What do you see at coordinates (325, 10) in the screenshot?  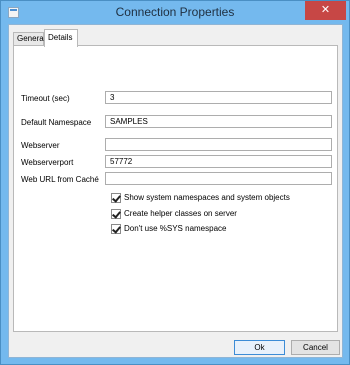 I see `close-button: ✕` at bounding box center [325, 10].